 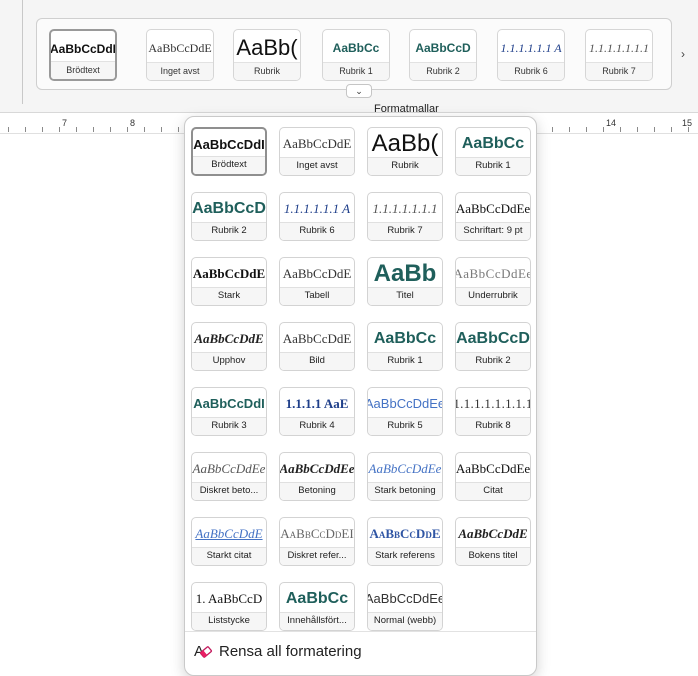 I want to click on ribbon-style-tile: 1.1.1.1.1.1.1 Rubrik 7, so click(x=619, y=55).